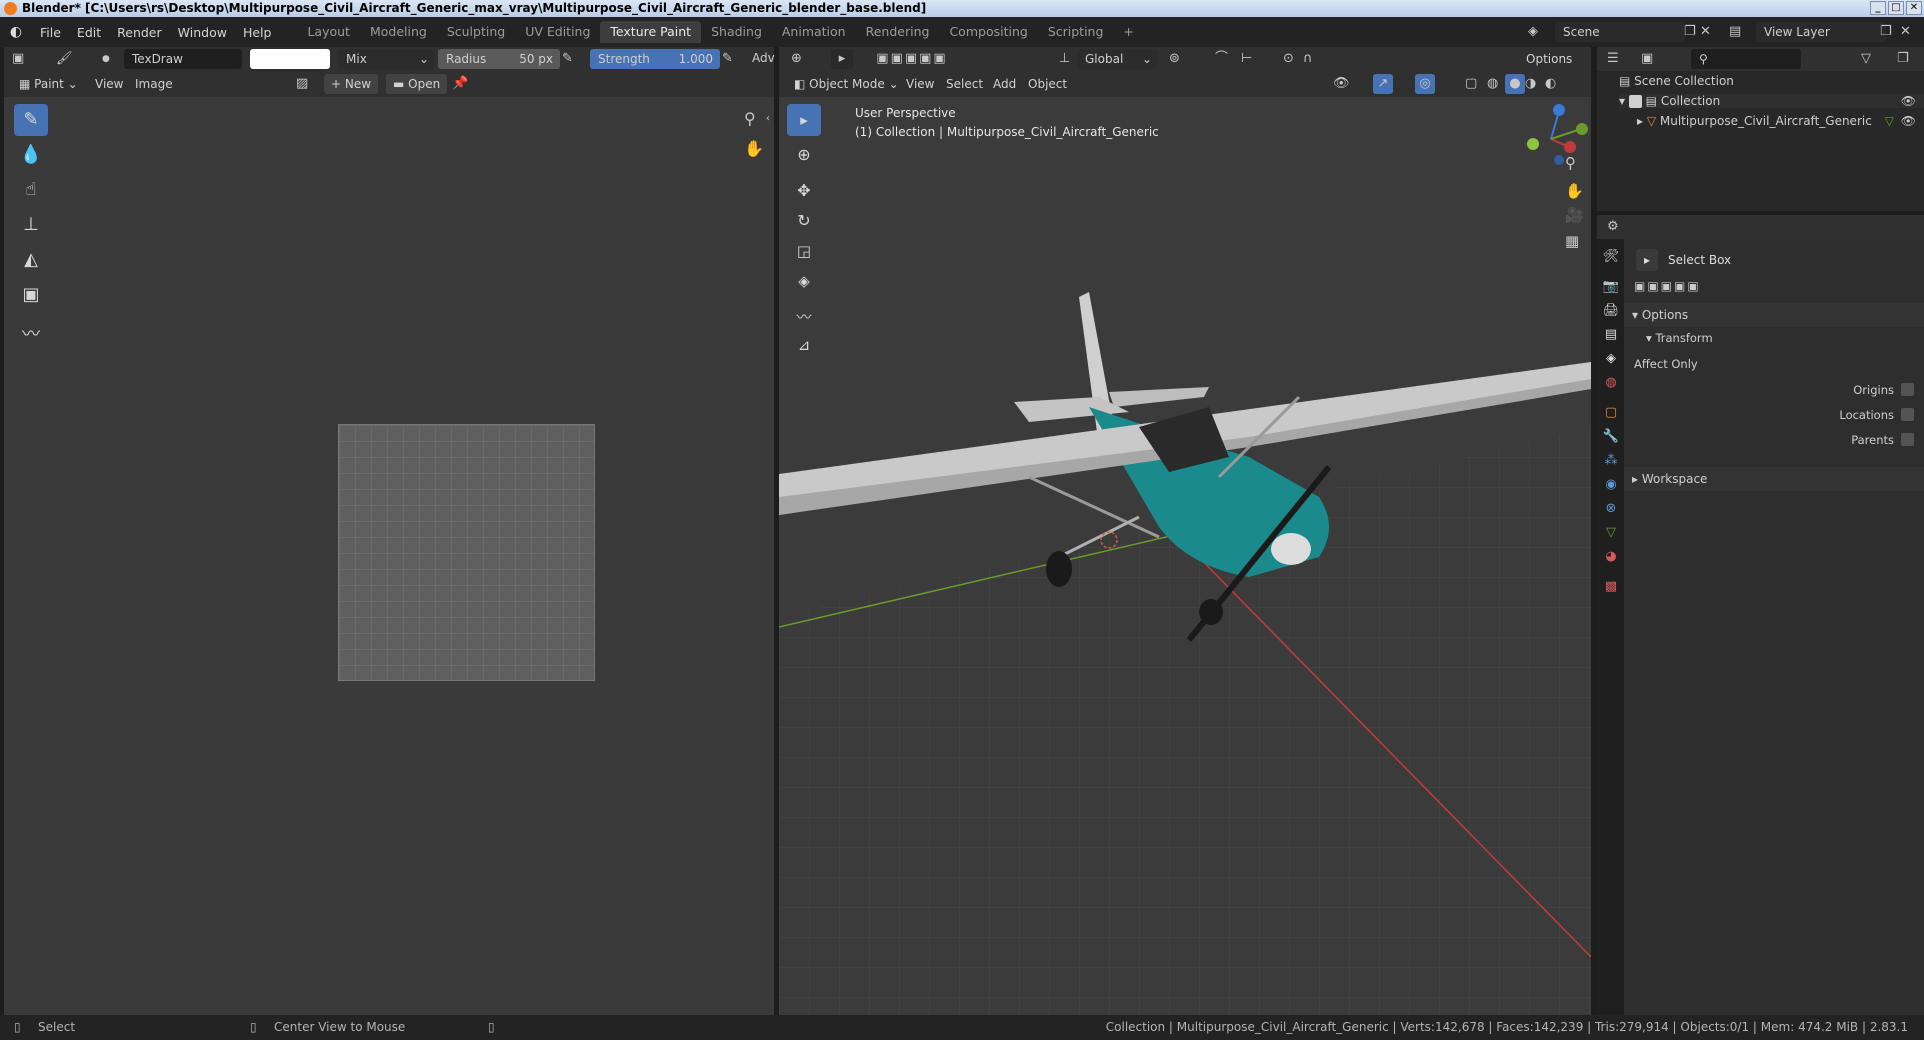 The image size is (1924, 1040). What do you see at coordinates (1004, 84) in the screenshot?
I see `viewport-add-menu: Add` at bounding box center [1004, 84].